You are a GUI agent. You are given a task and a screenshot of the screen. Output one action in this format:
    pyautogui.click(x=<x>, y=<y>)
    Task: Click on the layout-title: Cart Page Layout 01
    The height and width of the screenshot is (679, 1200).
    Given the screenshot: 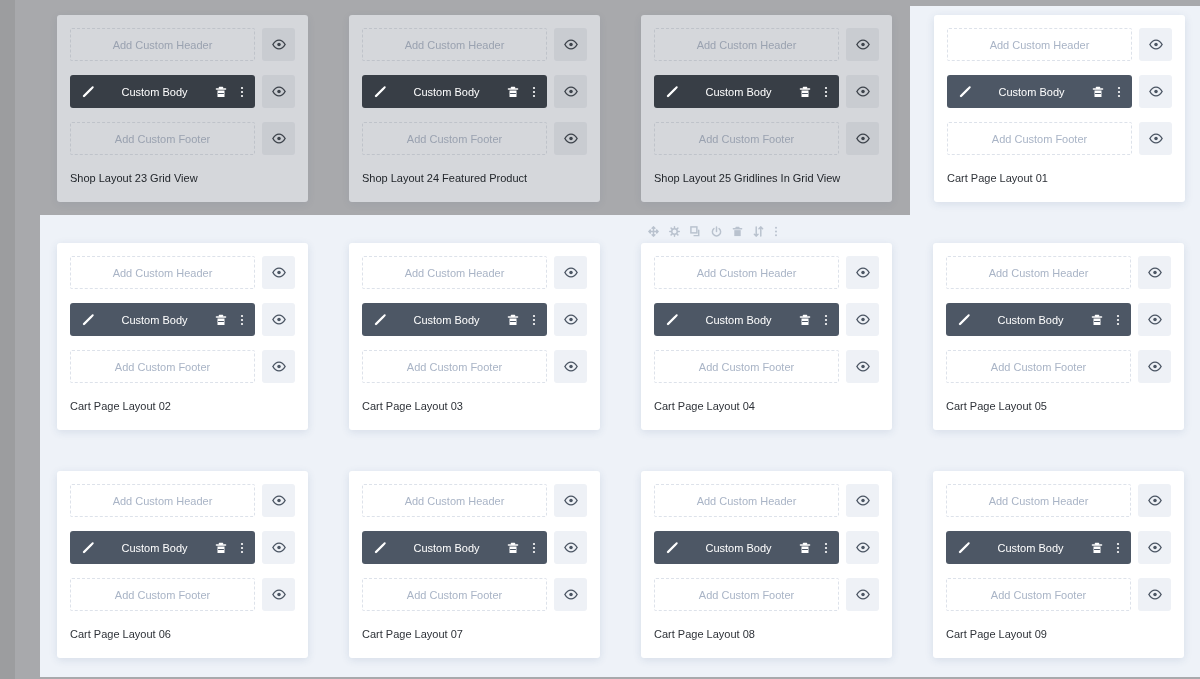 What is the action you would take?
    pyautogui.click(x=998, y=178)
    